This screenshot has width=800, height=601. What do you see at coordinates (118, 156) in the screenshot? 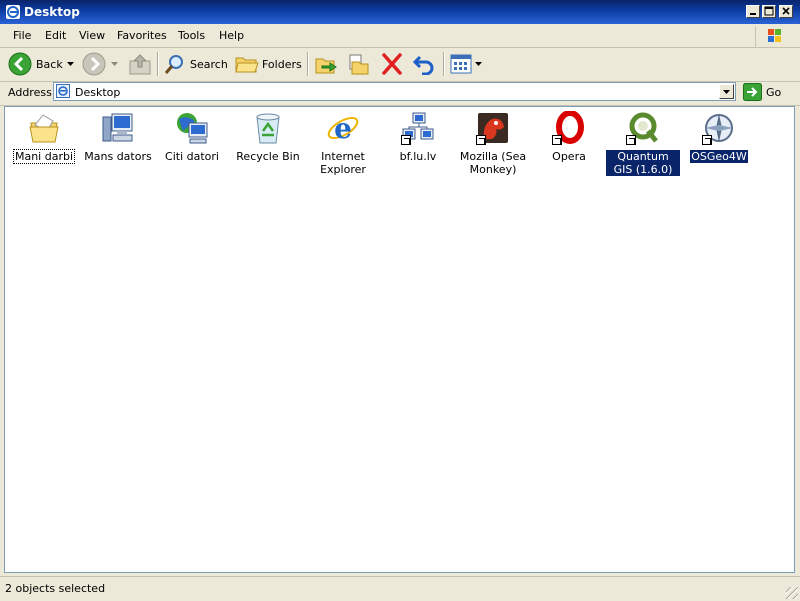
I see `item-label: Mans dators` at bounding box center [118, 156].